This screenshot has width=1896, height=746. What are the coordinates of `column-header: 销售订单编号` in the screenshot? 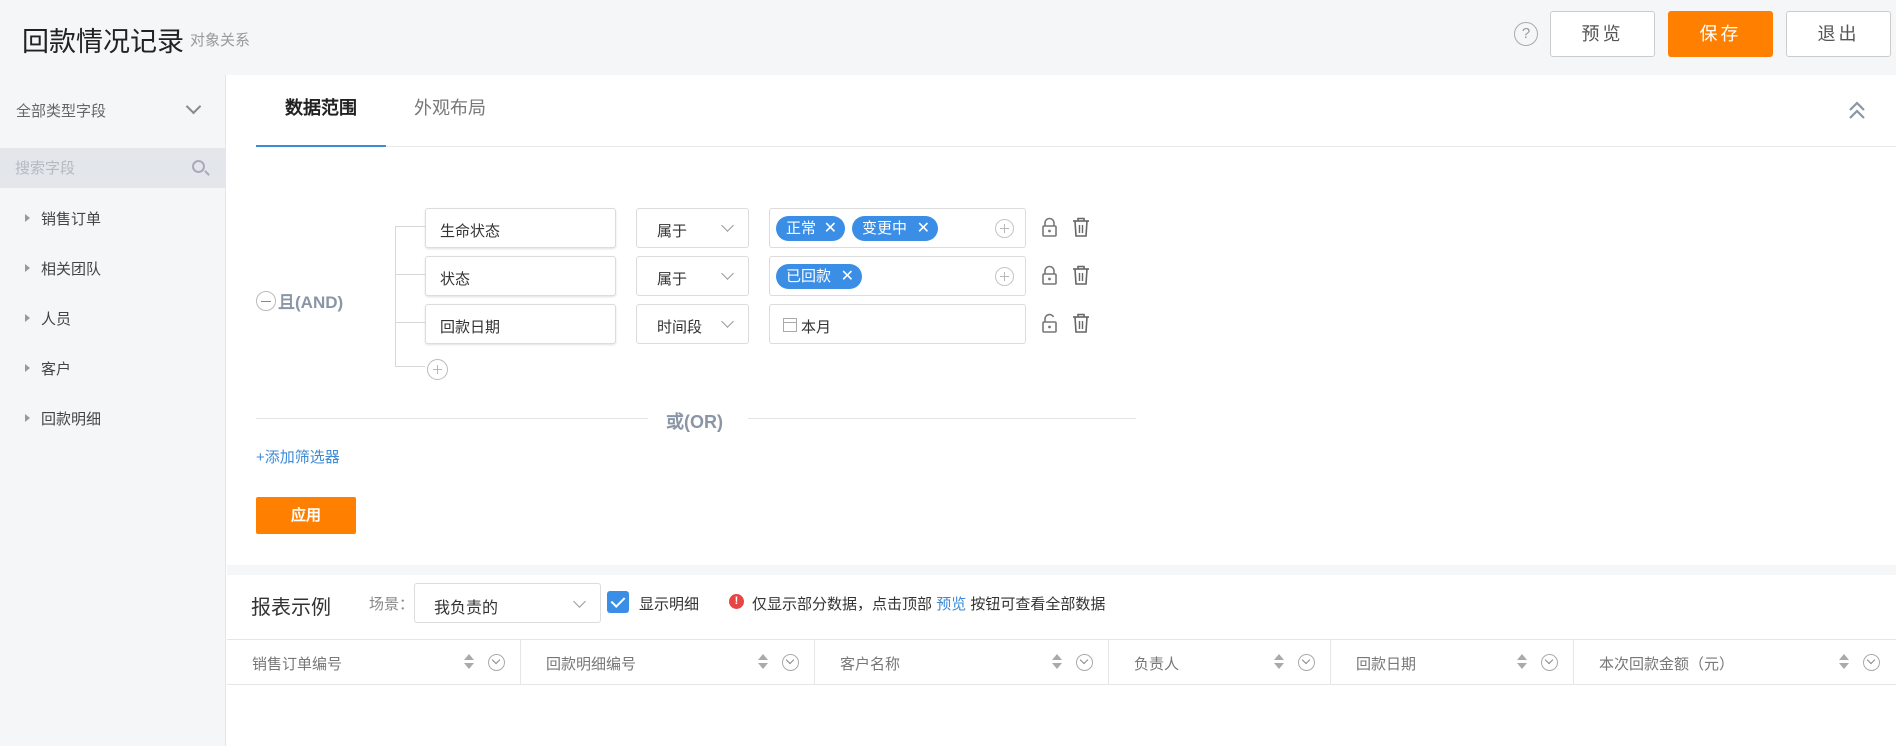 It's located at (374, 662).